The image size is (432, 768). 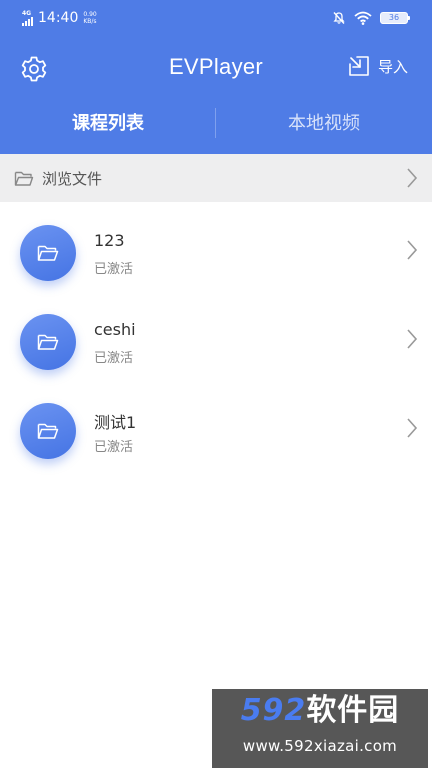 What do you see at coordinates (320, 746) in the screenshot?
I see `watermark-url: www.592xiazai.com` at bounding box center [320, 746].